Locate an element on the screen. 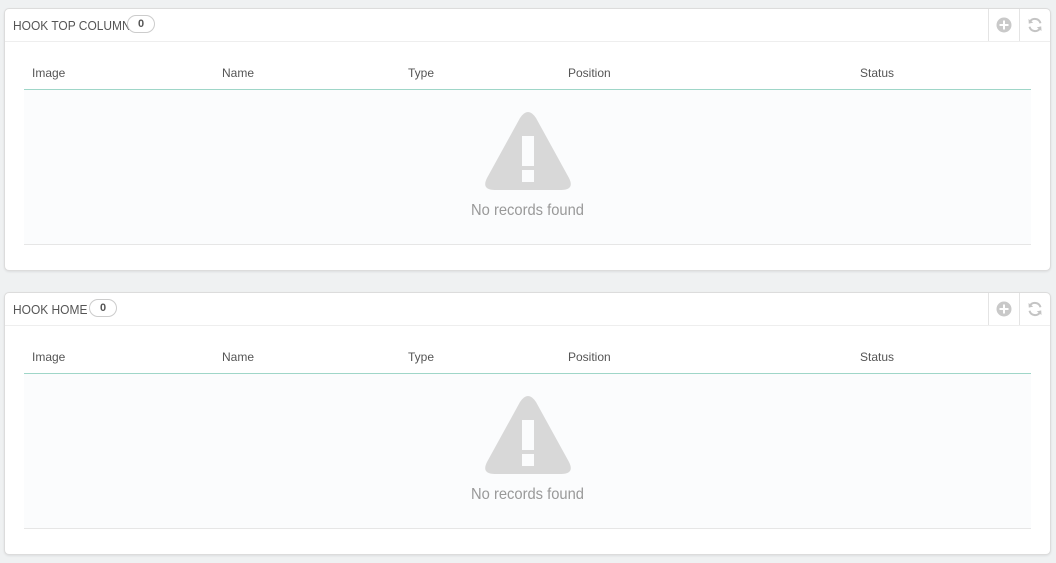  panel-heading: HOOK HOME 0 is located at coordinates (527, 309).